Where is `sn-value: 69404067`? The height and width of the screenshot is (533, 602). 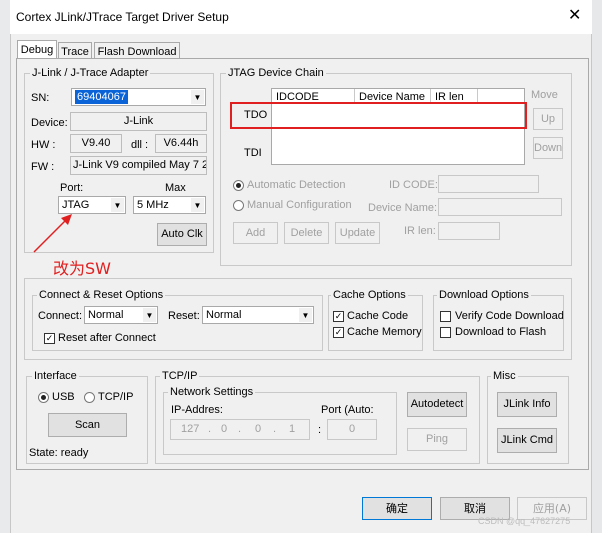
sn-value: 69404067 is located at coordinates (101, 97).